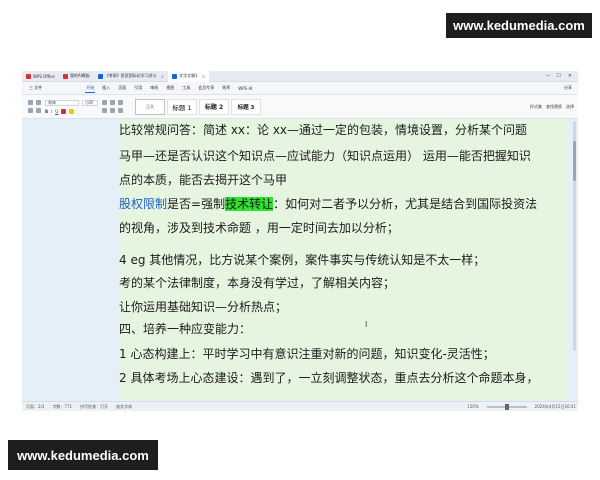 This screenshot has width=600, height=480. I want to click on line-text: 是否=强制, so click(196, 204).